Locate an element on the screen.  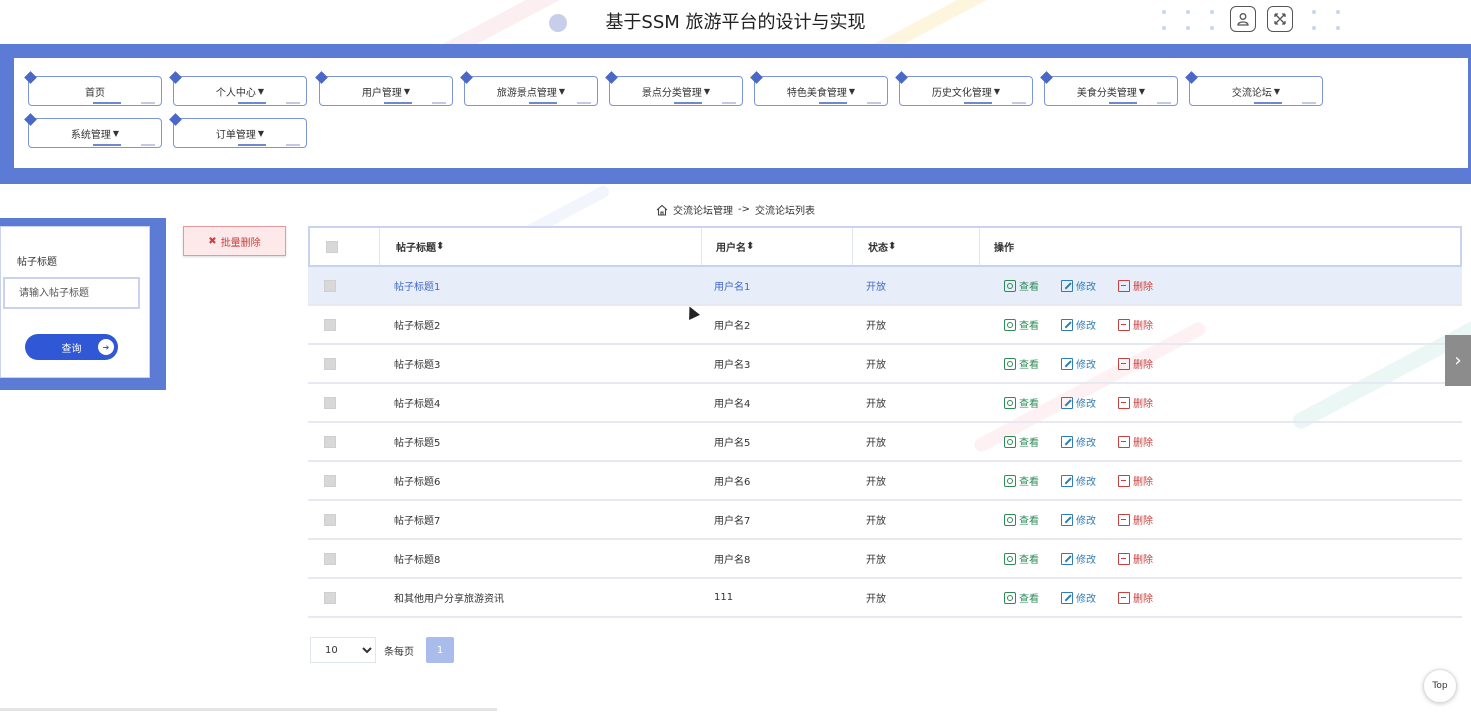
nav-item-food-categories: 美食分类管理 ▼ is located at coordinates (1109, 88).